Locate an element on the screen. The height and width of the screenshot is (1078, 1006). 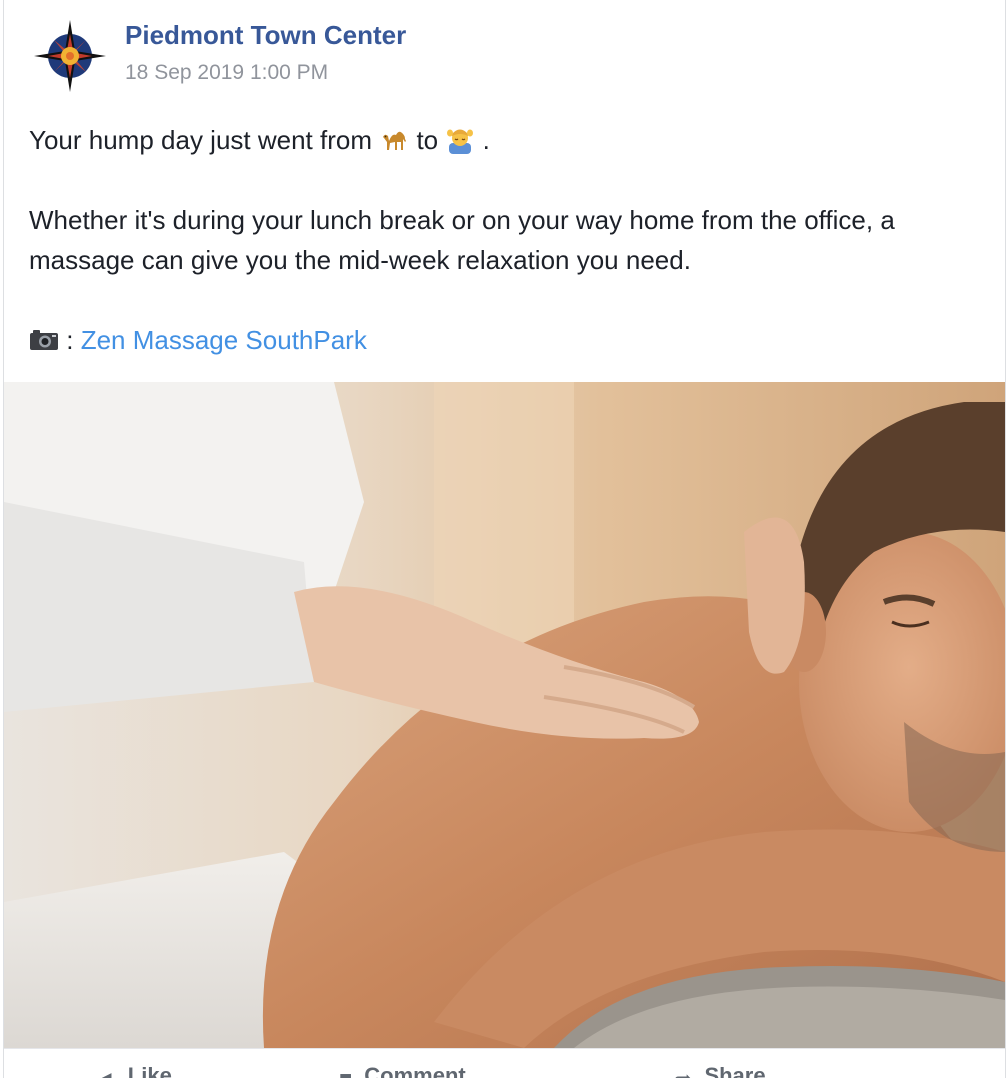
share-button: ➦ Share is located at coordinates (720, 1070).